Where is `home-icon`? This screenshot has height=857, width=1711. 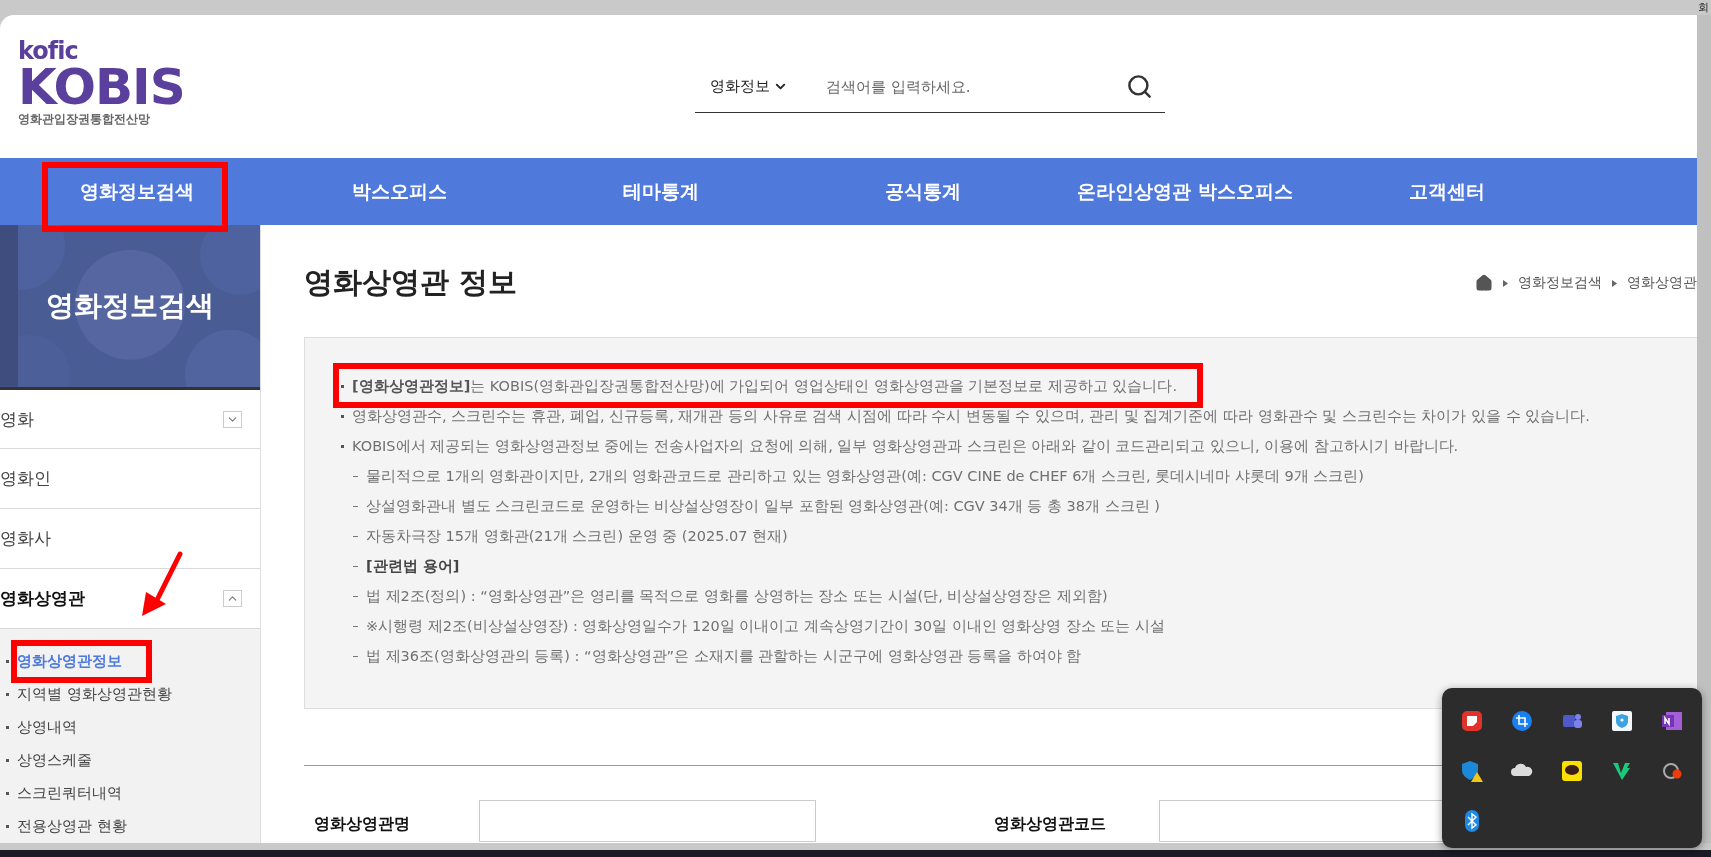
home-icon is located at coordinates (1484, 283).